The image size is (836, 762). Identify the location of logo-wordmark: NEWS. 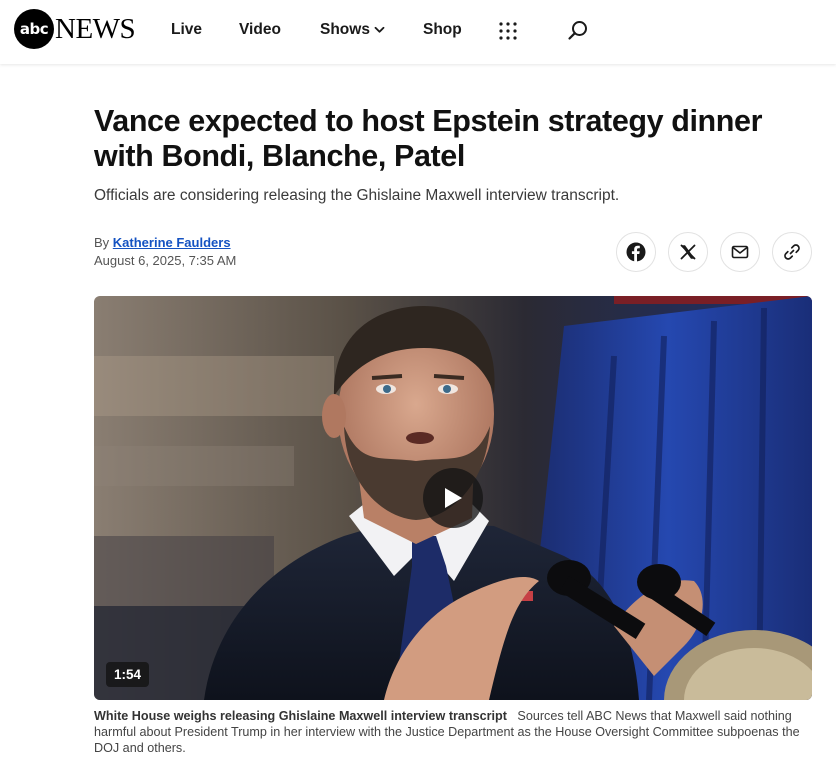
(95, 28).